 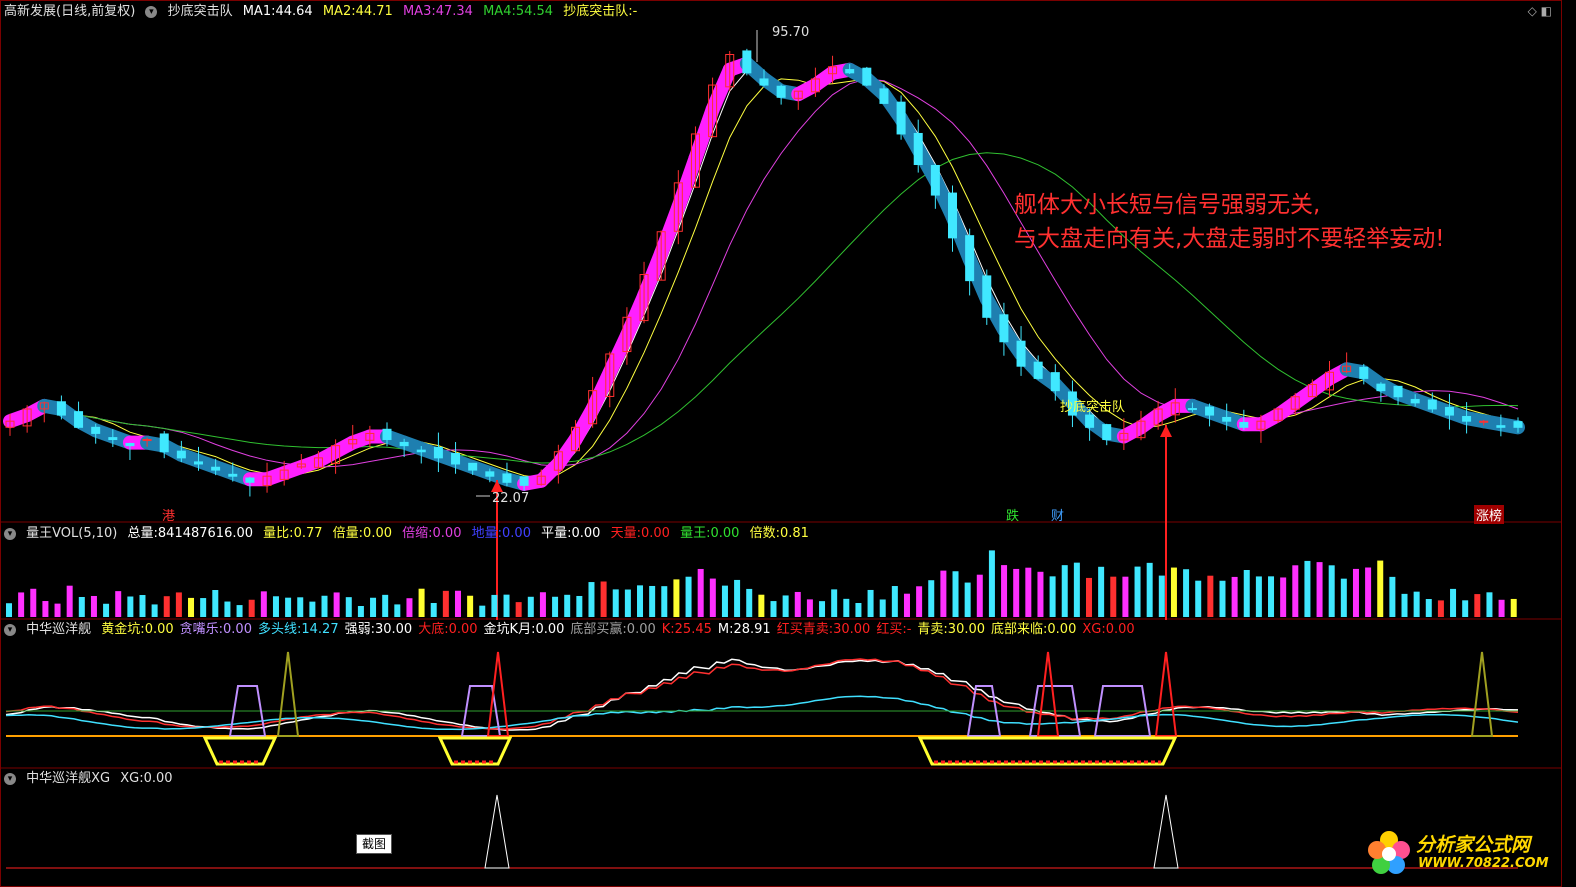 I want to click on screenshot-button: 截图, so click(x=374, y=844).